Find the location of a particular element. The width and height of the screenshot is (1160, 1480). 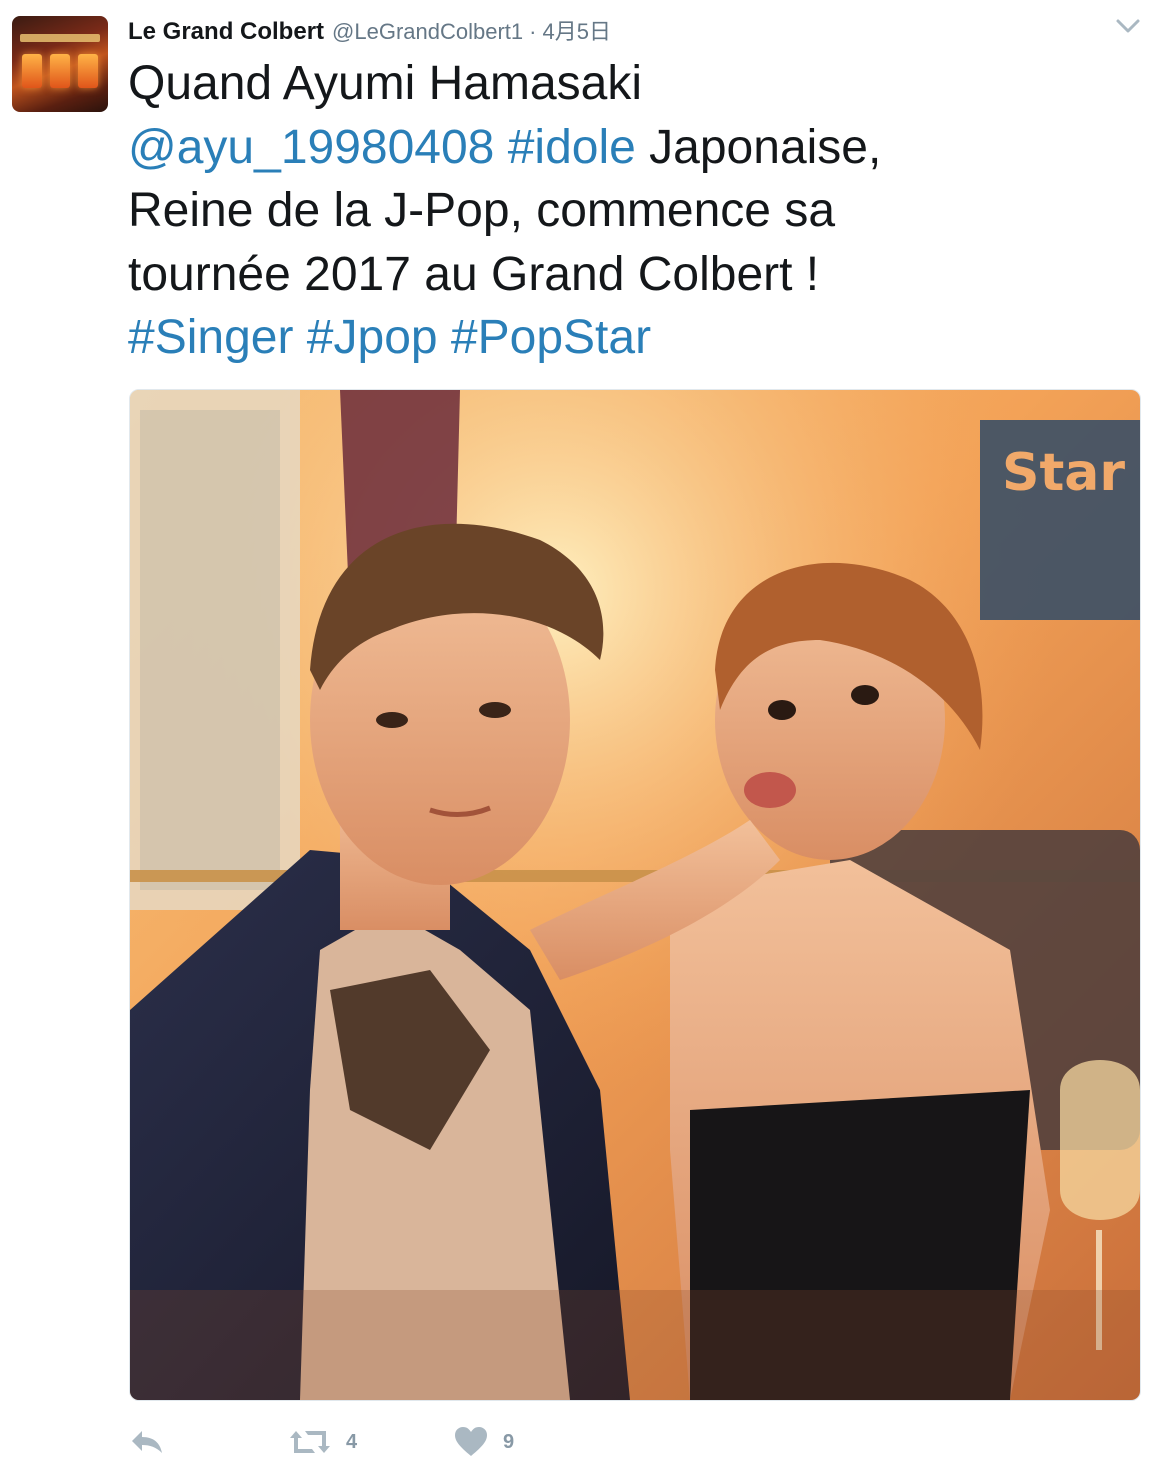

user-handle: @LeGrandColbert1 is located at coordinates (427, 32).